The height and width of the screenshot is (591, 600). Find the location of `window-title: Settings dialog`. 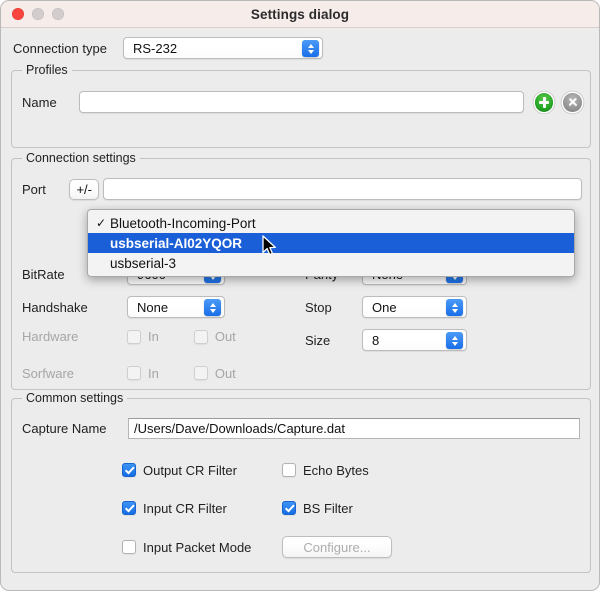

window-title: Settings dialog is located at coordinates (300, 14).